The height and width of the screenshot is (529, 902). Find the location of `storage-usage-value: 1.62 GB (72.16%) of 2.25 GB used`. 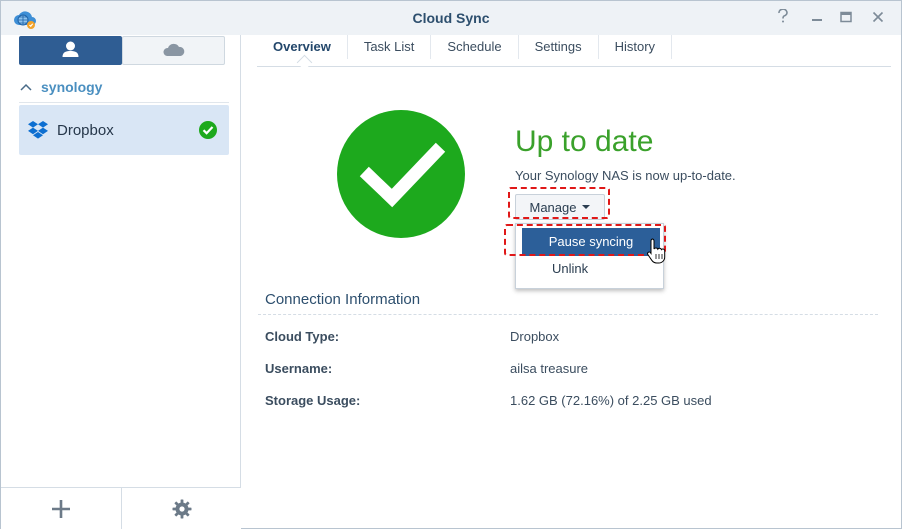

storage-usage-value: 1.62 GB (72.16%) of 2.25 GB used is located at coordinates (611, 400).